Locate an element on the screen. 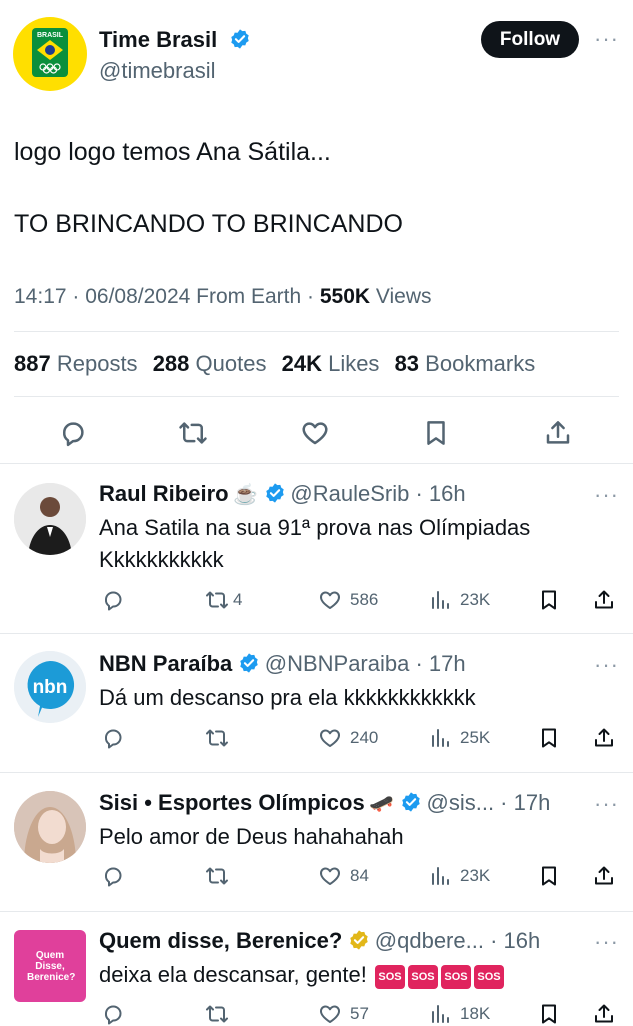 This screenshot has width=633, height=1026. author-handle: @timebrasil is located at coordinates (157, 71).